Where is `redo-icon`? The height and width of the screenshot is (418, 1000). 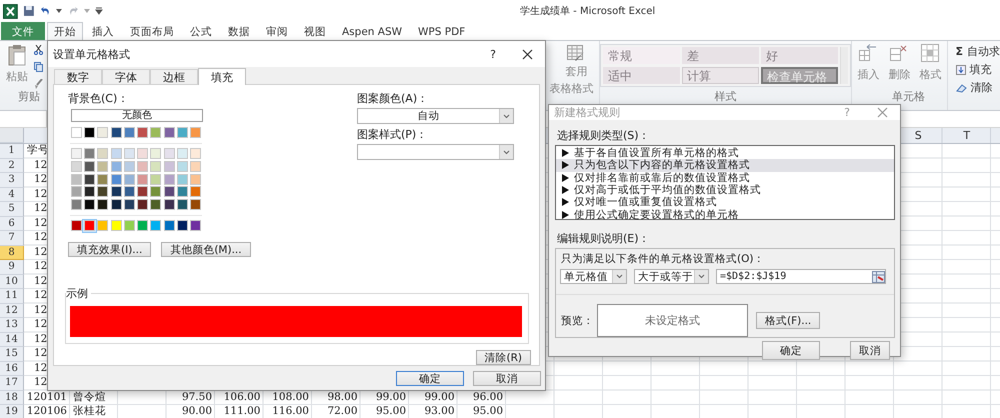 redo-icon is located at coordinates (73, 11).